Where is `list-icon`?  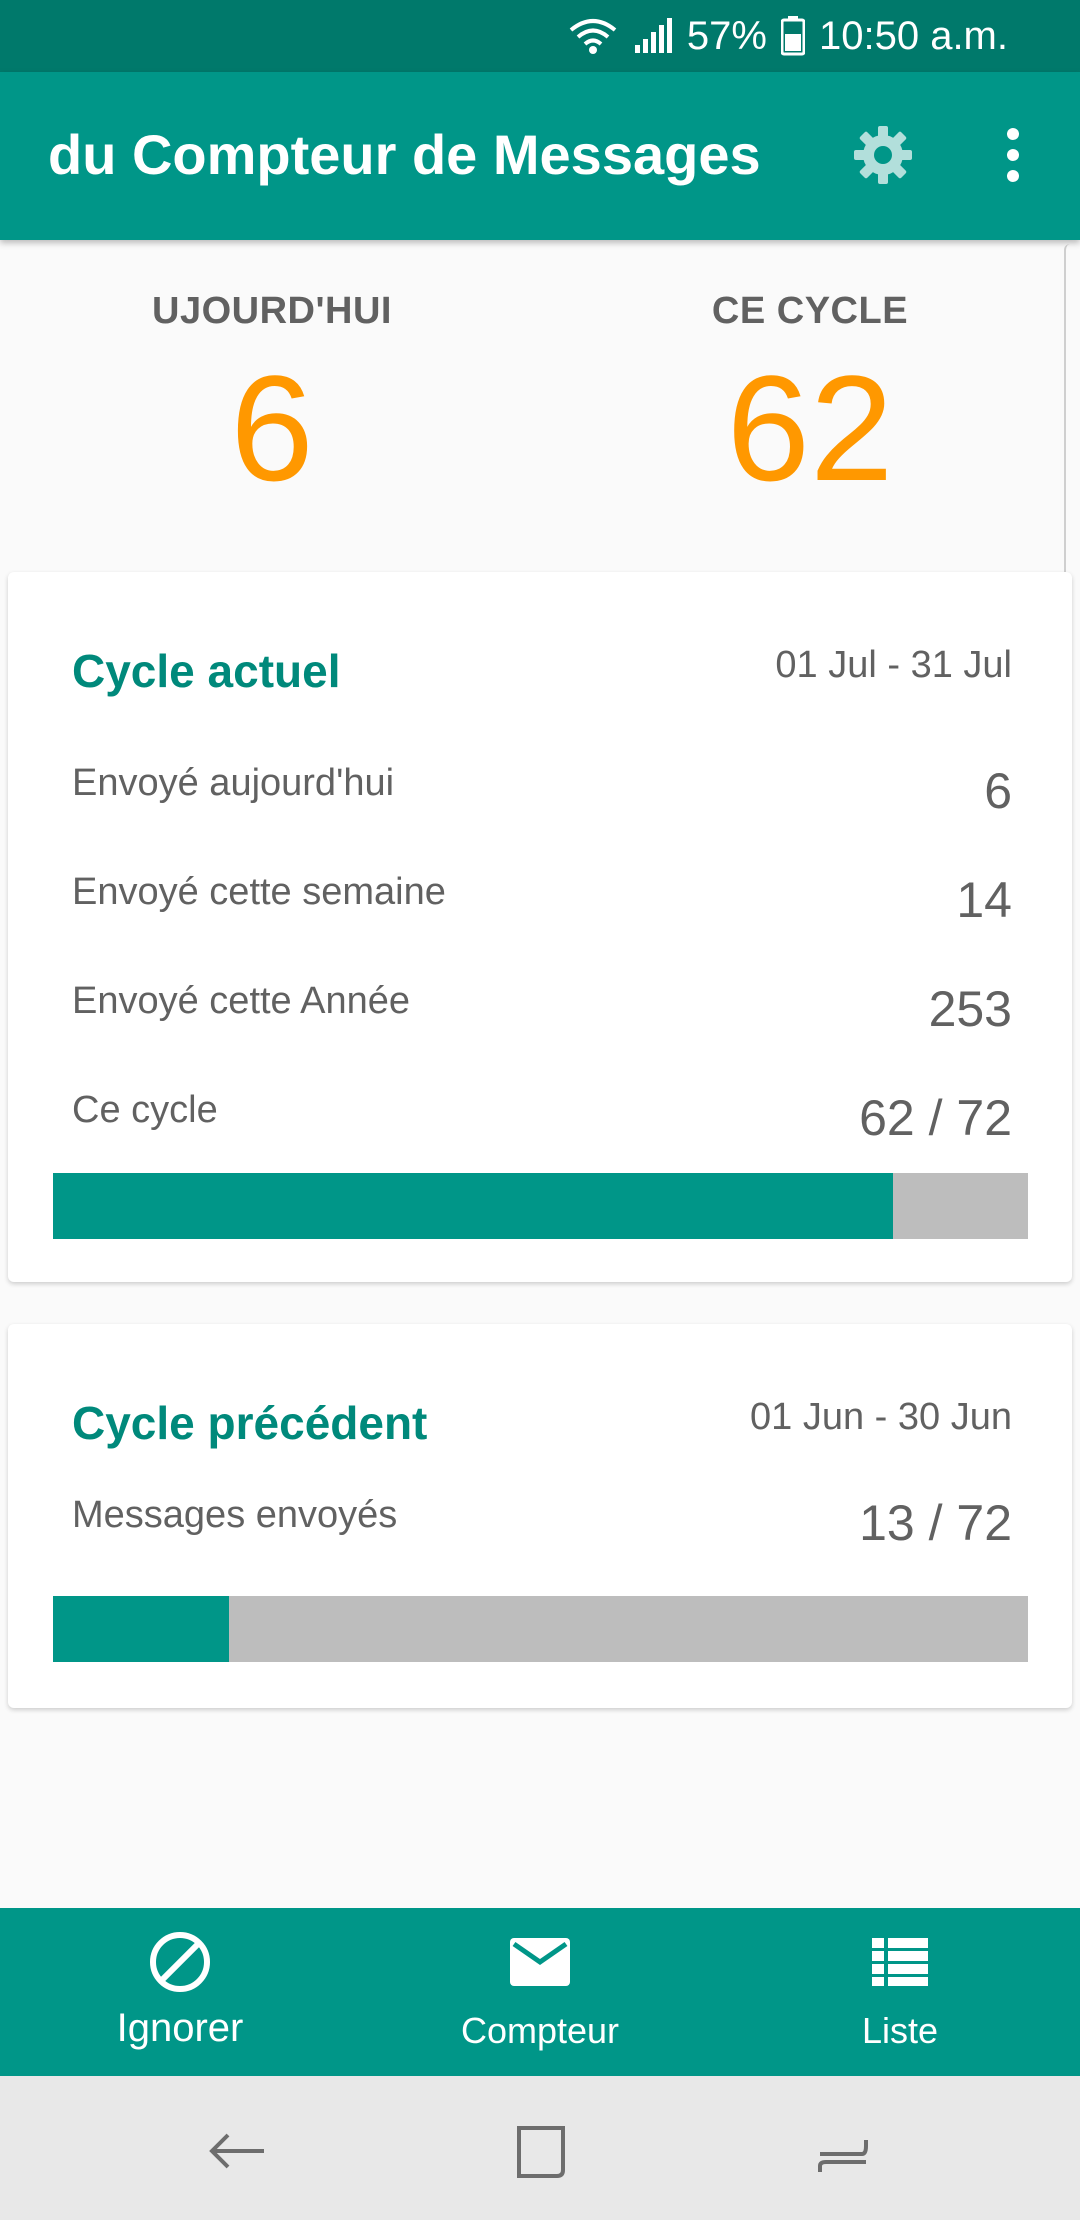
list-icon is located at coordinates (900, 1962).